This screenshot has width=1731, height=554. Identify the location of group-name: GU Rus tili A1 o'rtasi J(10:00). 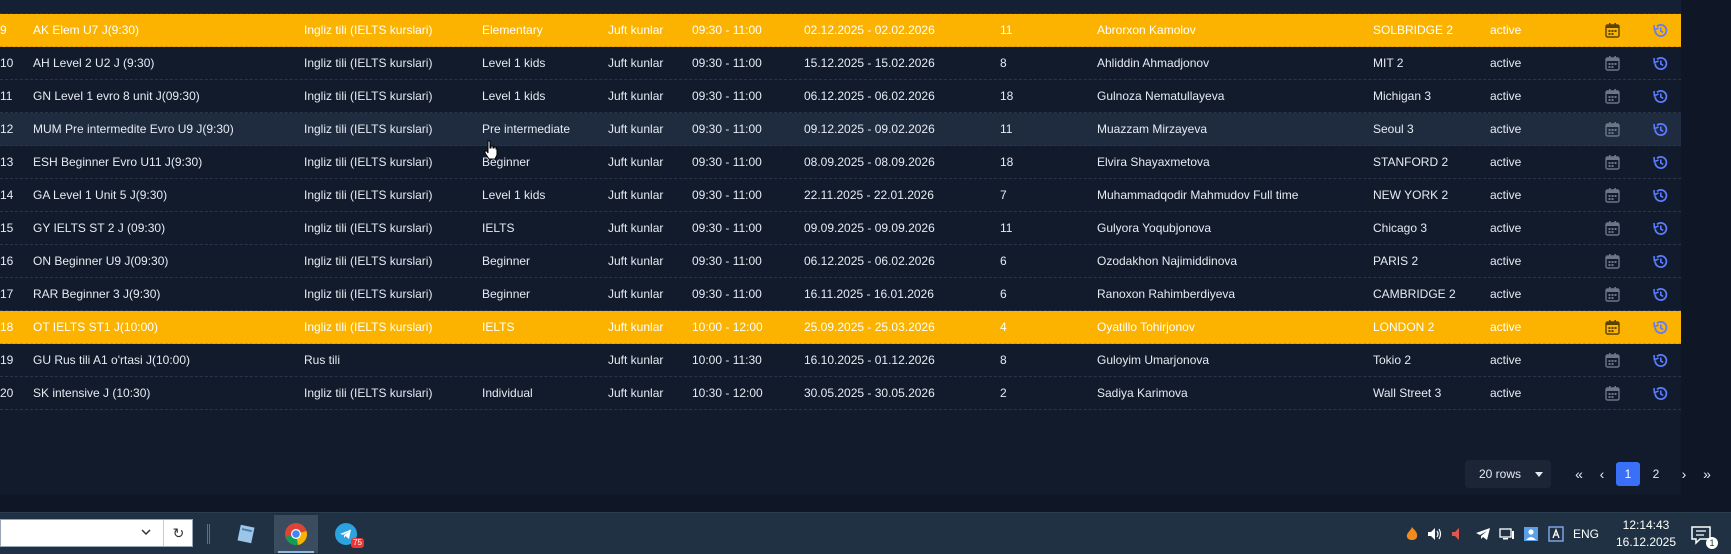
(165, 360).